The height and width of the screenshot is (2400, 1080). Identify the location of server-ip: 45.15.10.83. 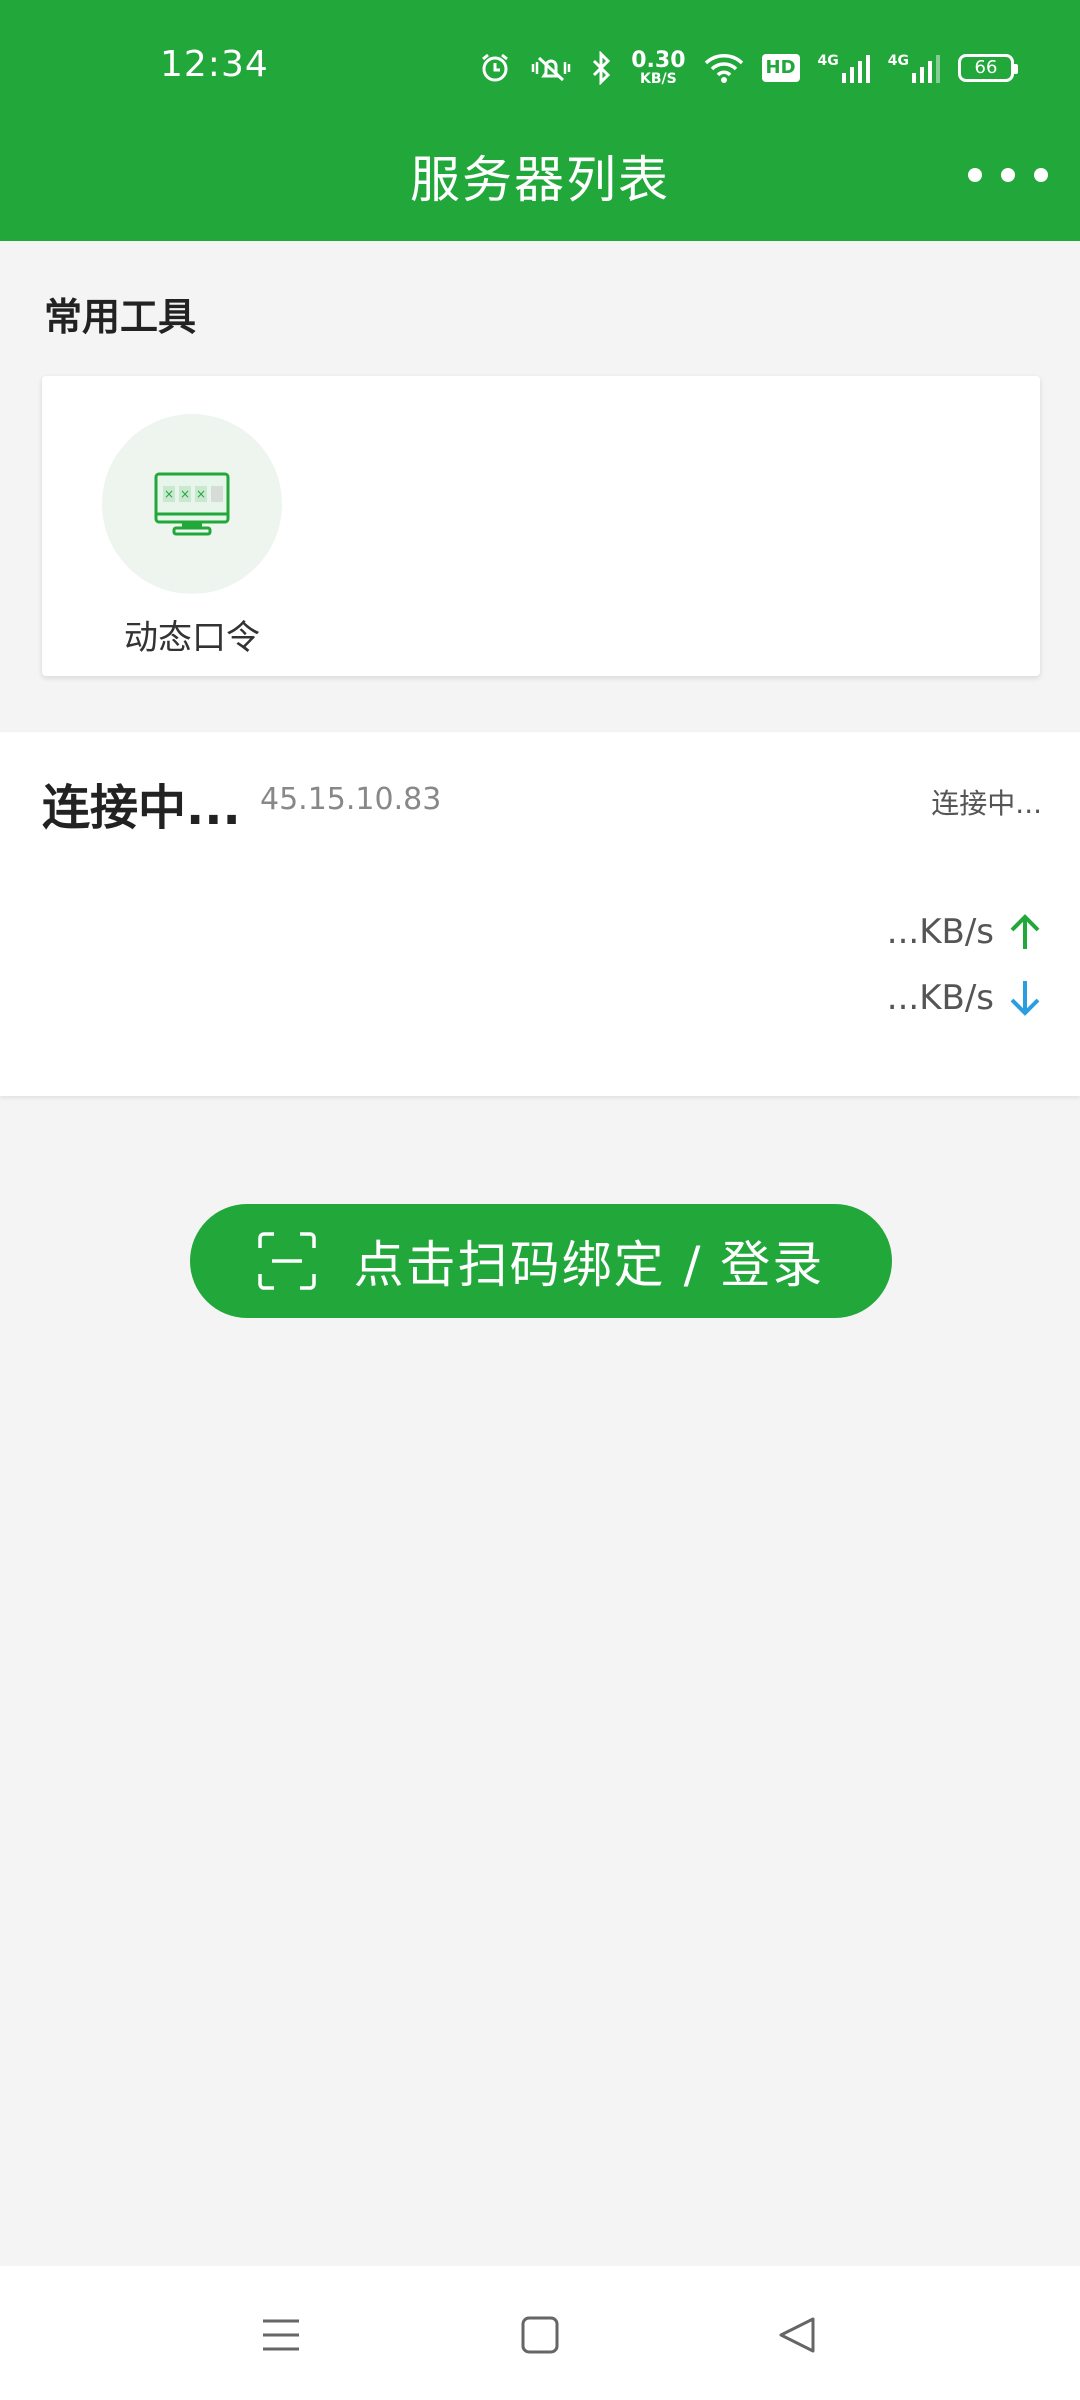
(351, 799).